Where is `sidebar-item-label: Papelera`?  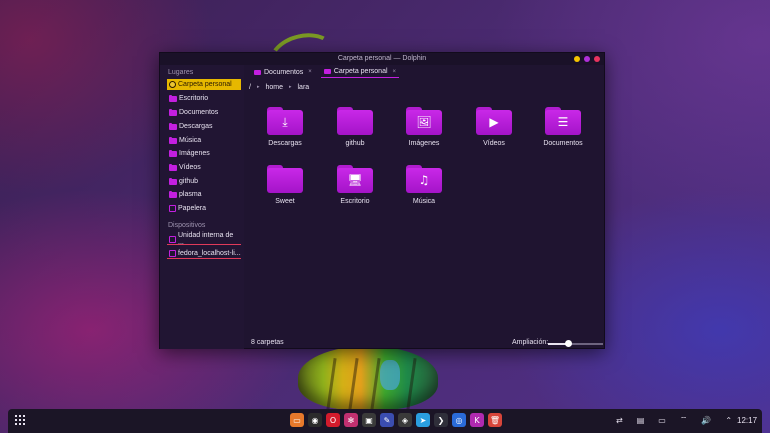 sidebar-item-label: Papelera is located at coordinates (192, 208).